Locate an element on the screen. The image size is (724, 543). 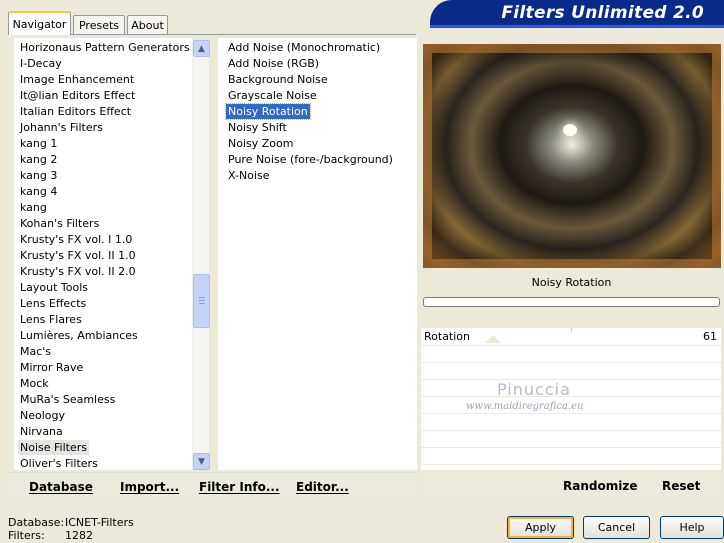
category-item: kang 1 is located at coordinates (38, 143).